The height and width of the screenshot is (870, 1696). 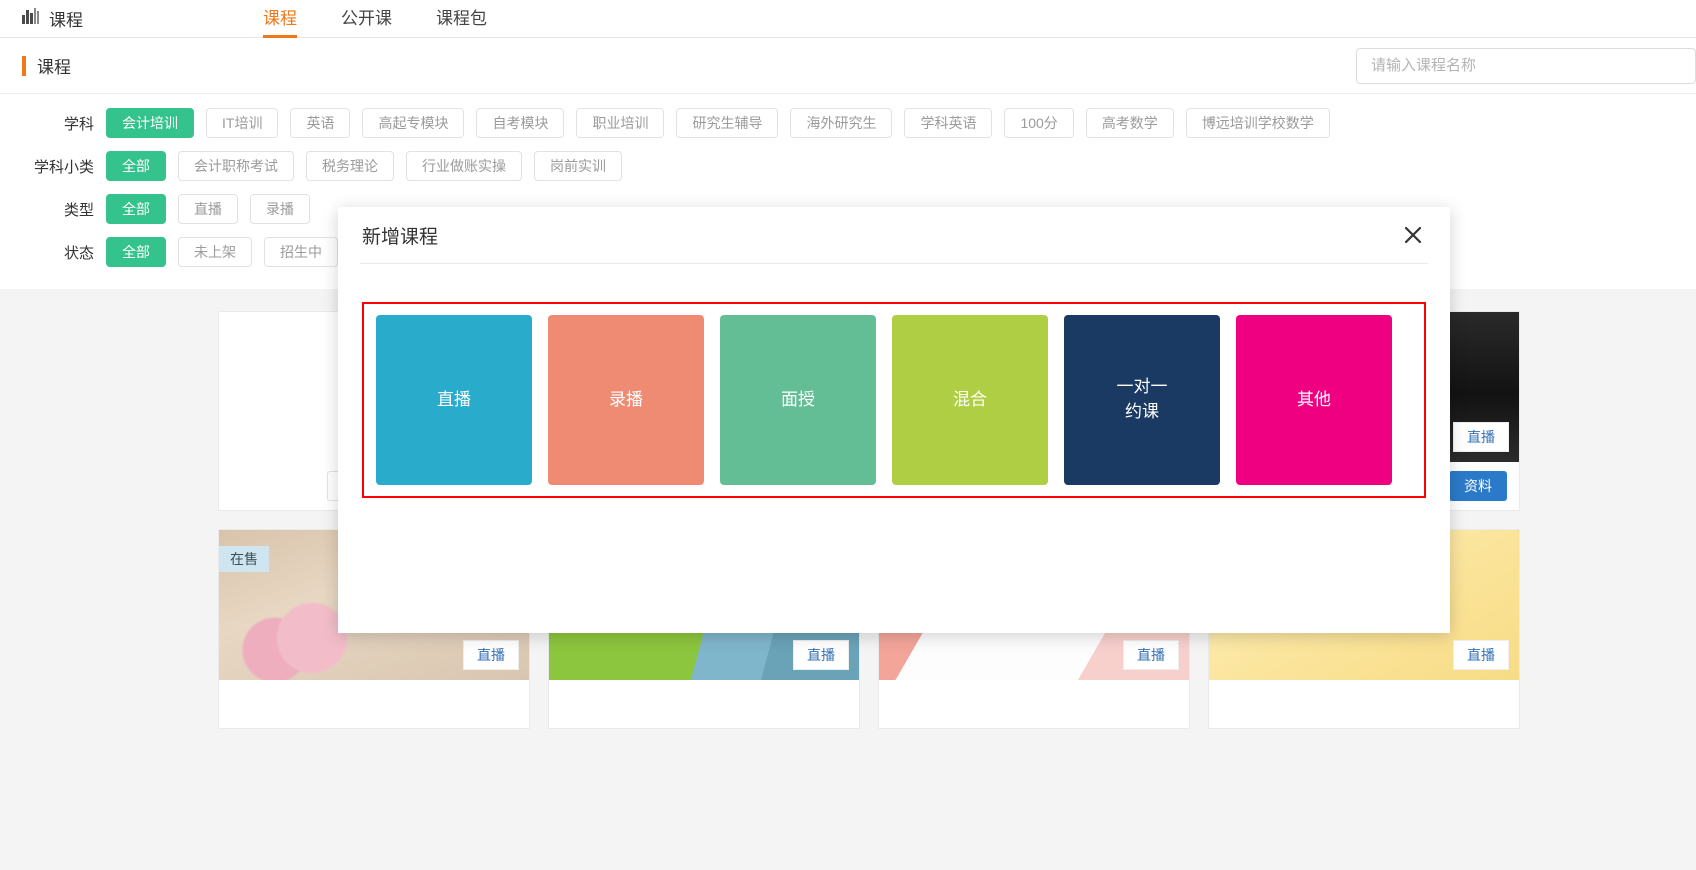 I want to click on top-navigation-bar: 课程 课程 公开课 课程包, so click(x=848, y=19).